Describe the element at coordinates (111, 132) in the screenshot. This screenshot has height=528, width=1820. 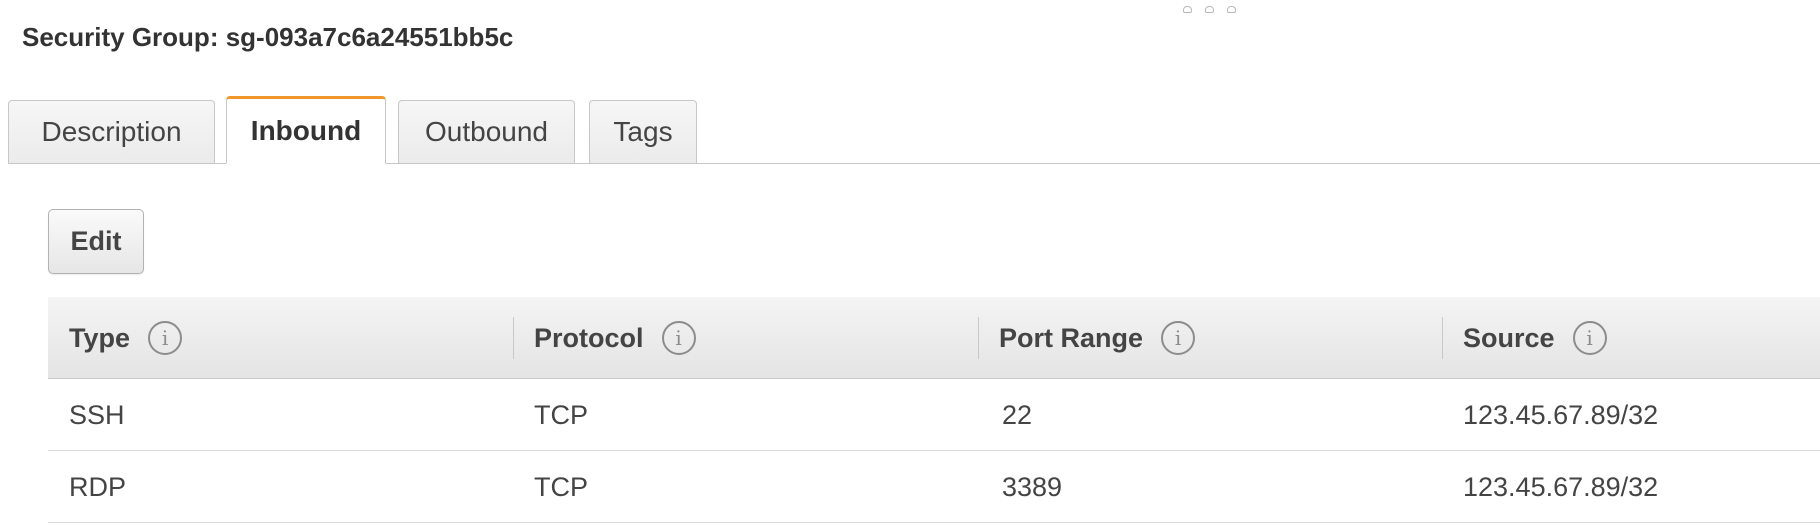
I see `tab-description: Description` at that location.